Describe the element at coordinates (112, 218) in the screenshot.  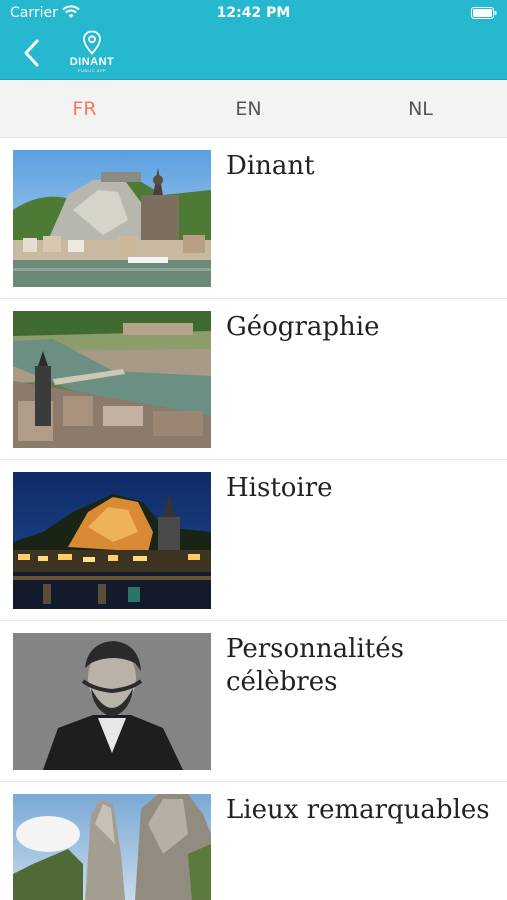
I see `citadel-and-collegiate-church-photo` at that location.